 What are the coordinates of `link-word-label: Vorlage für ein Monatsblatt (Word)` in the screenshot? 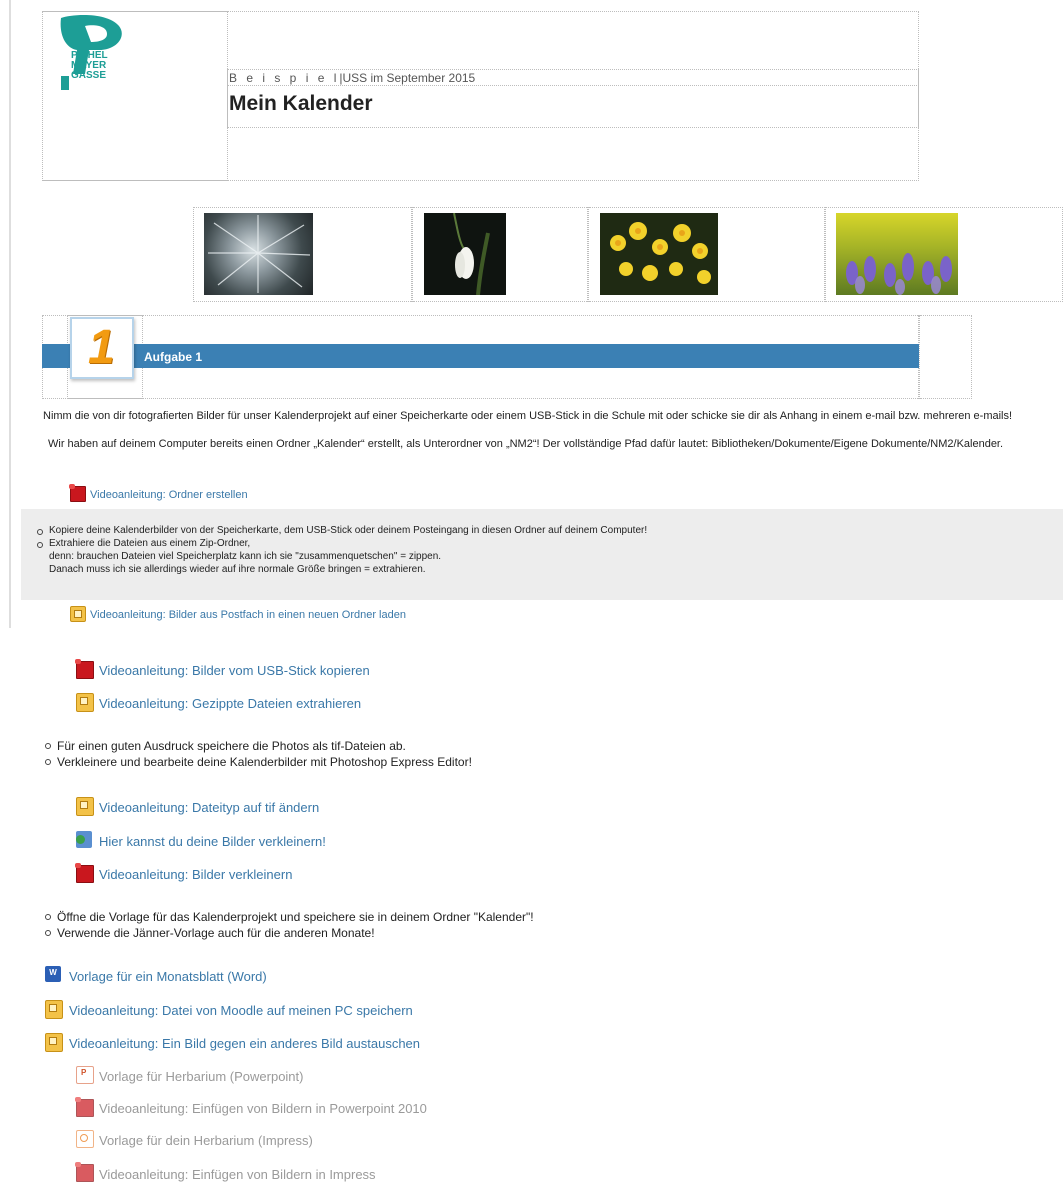 It's located at (168, 976).